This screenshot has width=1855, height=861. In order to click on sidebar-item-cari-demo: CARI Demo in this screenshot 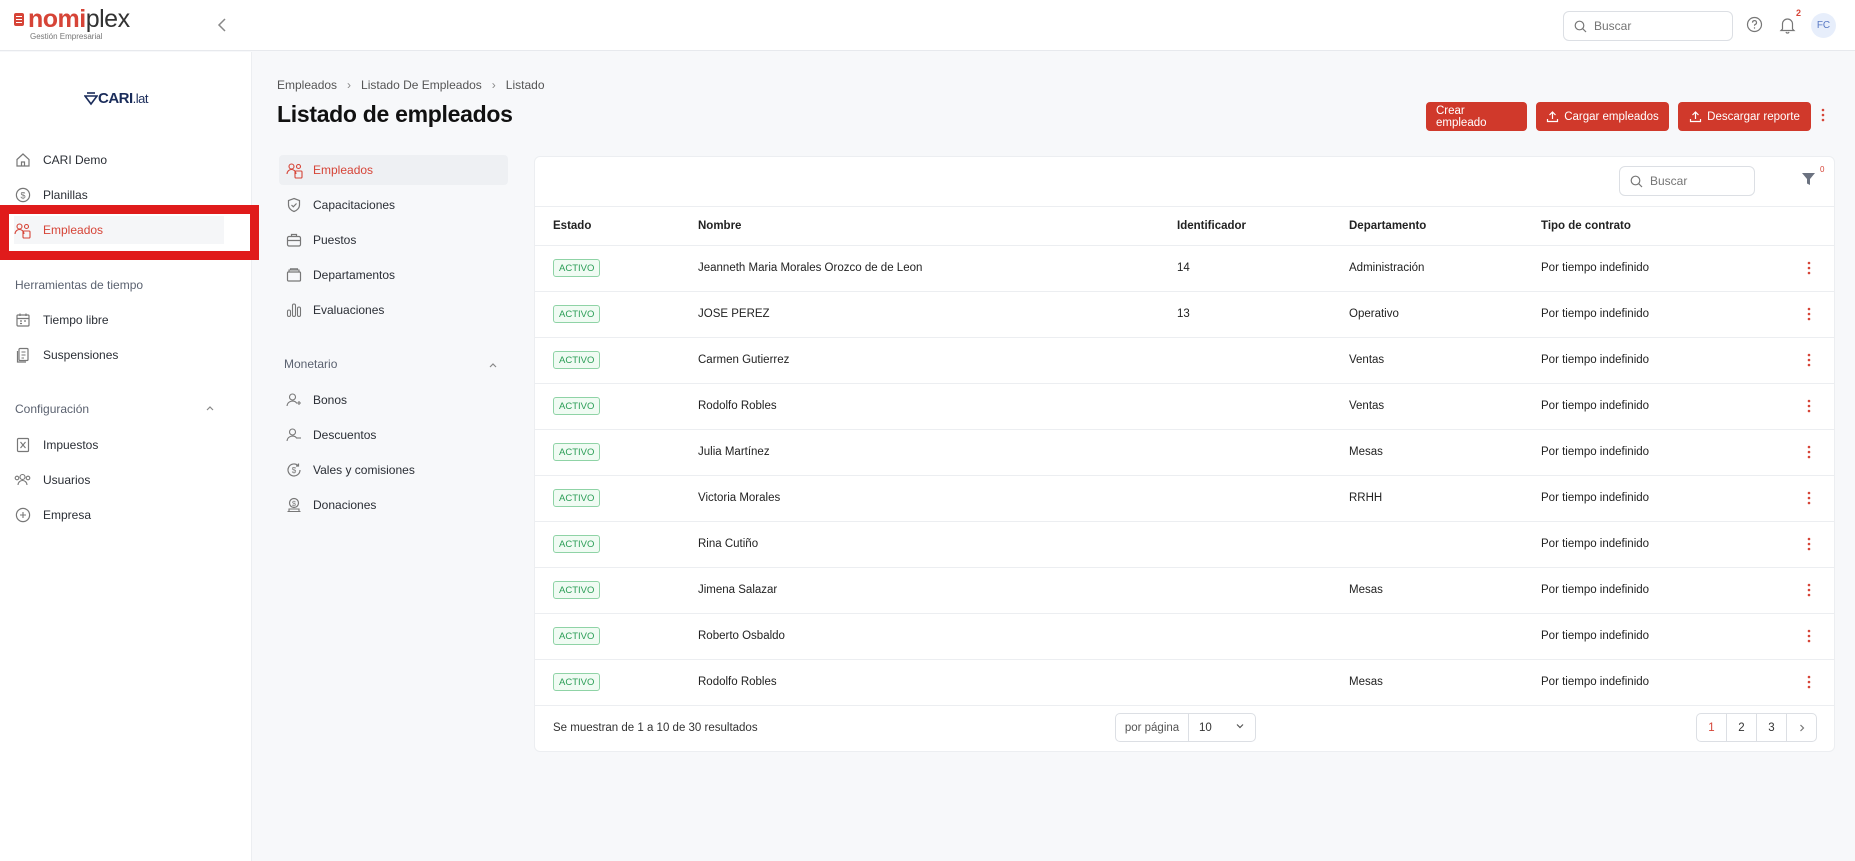, I will do `click(119, 160)`.